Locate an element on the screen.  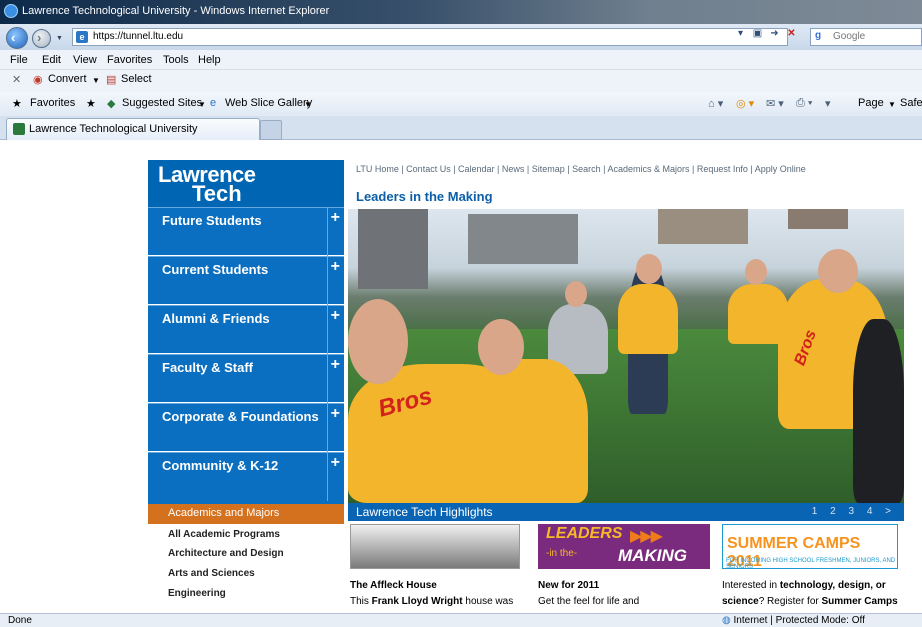
ie-logo-icon is located at coordinates (11, 11).